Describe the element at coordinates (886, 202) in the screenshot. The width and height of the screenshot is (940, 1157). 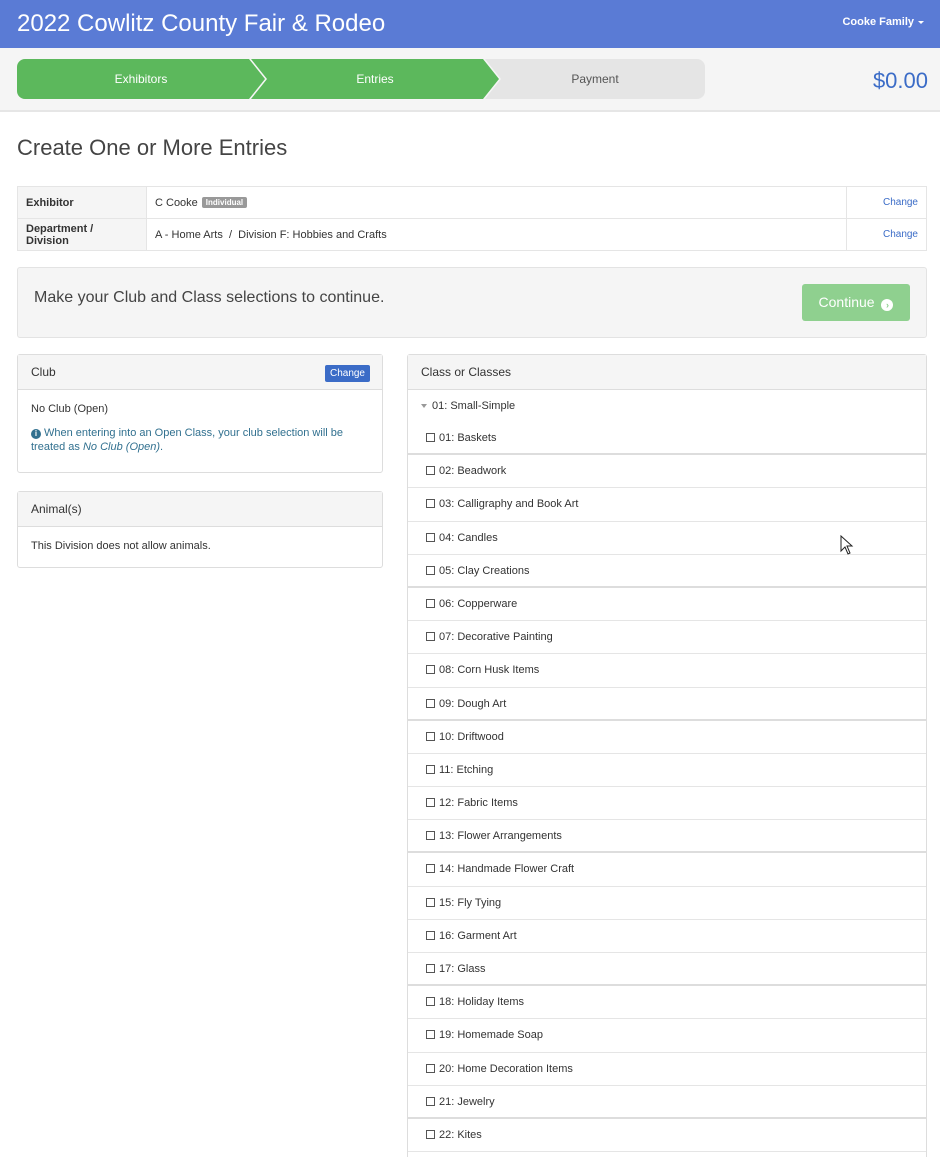
I see `change-exhibitor-link: Change` at that location.